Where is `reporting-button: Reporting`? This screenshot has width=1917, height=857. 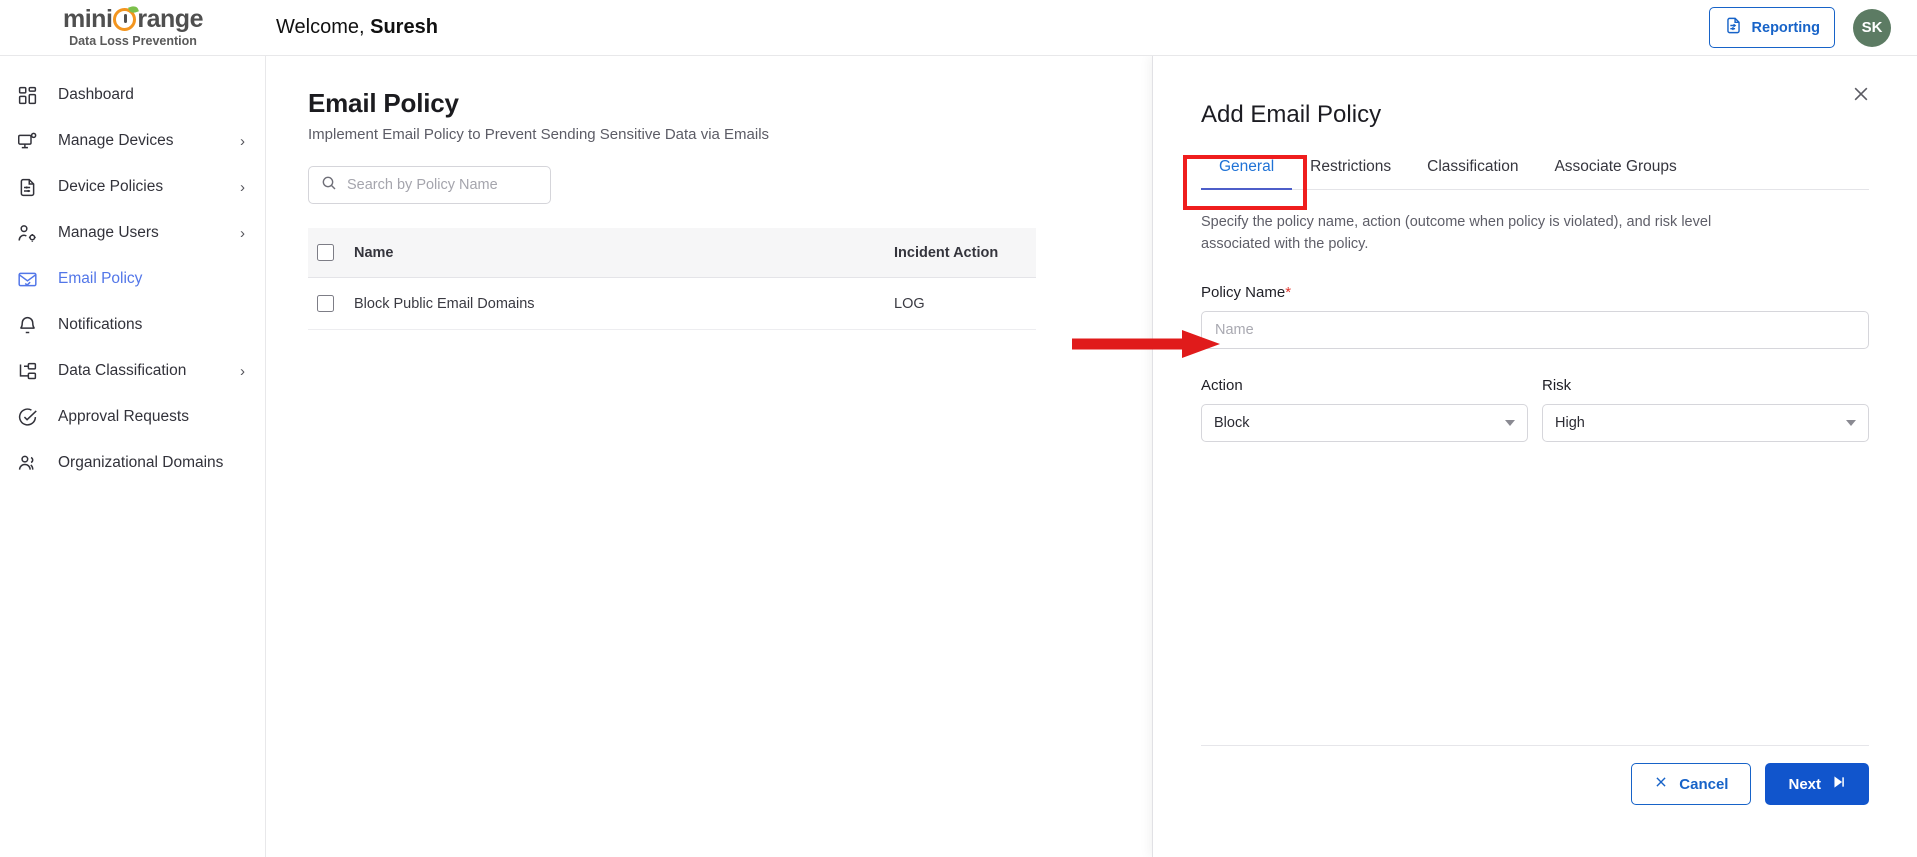 reporting-button: Reporting is located at coordinates (1771, 27).